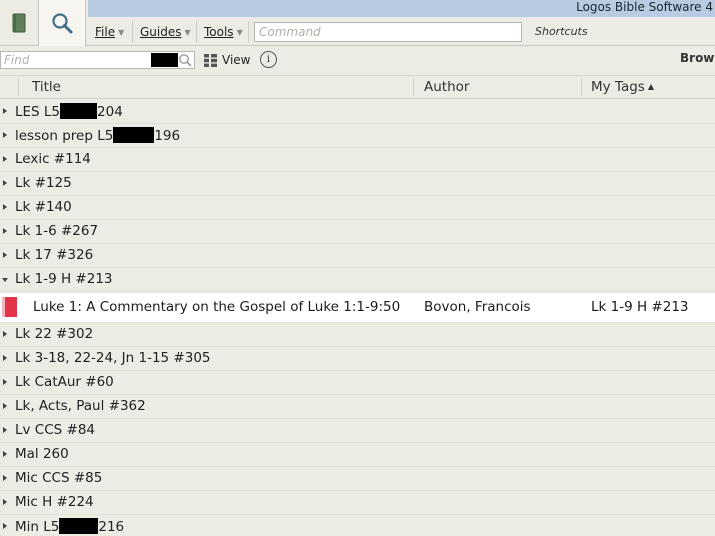 This screenshot has width=715, height=536. What do you see at coordinates (219, 32) in the screenshot?
I see `menu-tools-label: Tools` at bounding box center [219, 32].